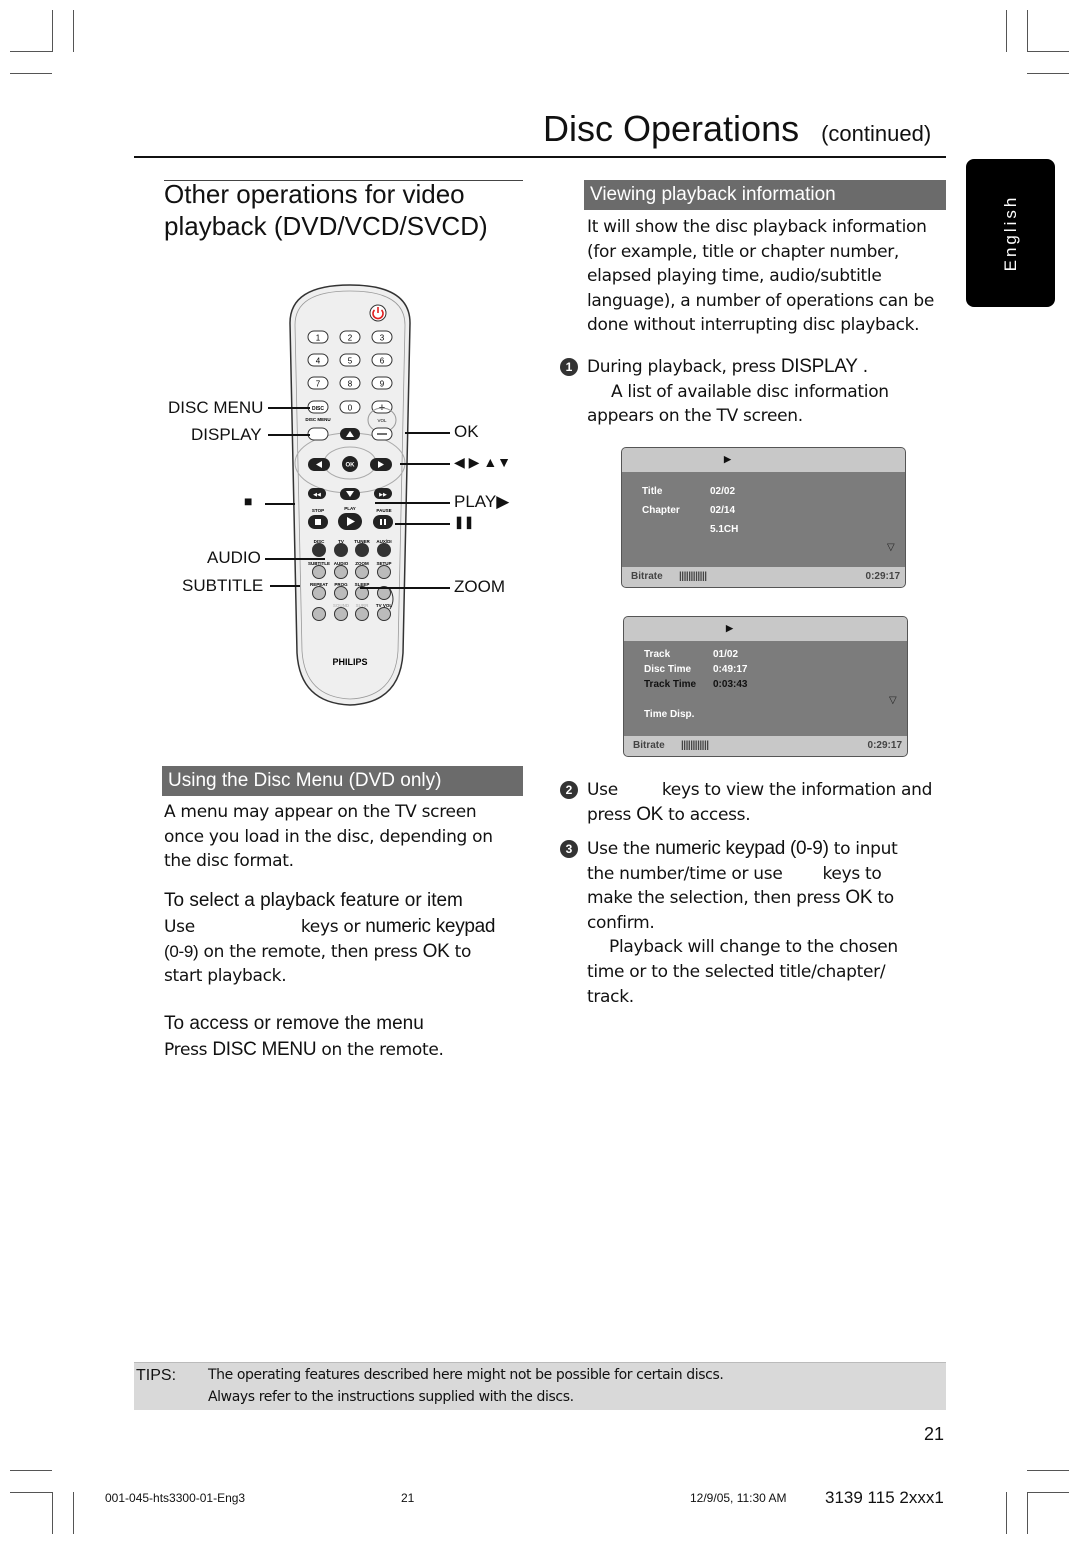 This screenshot has height=1544, width=1080. I want to click on text-line: once you load in the disc, depending on, so click(328, 836).